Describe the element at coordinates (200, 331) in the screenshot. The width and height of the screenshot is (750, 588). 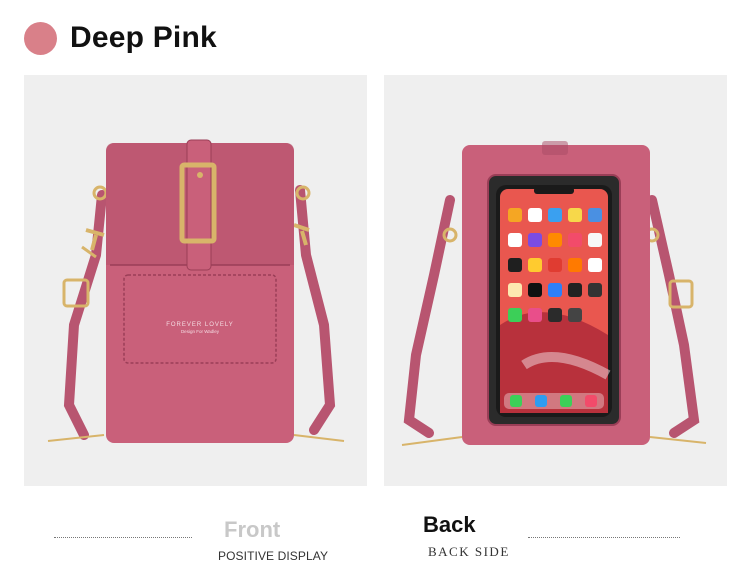
I see `brand-line-2: Design For Wadley` at that location.